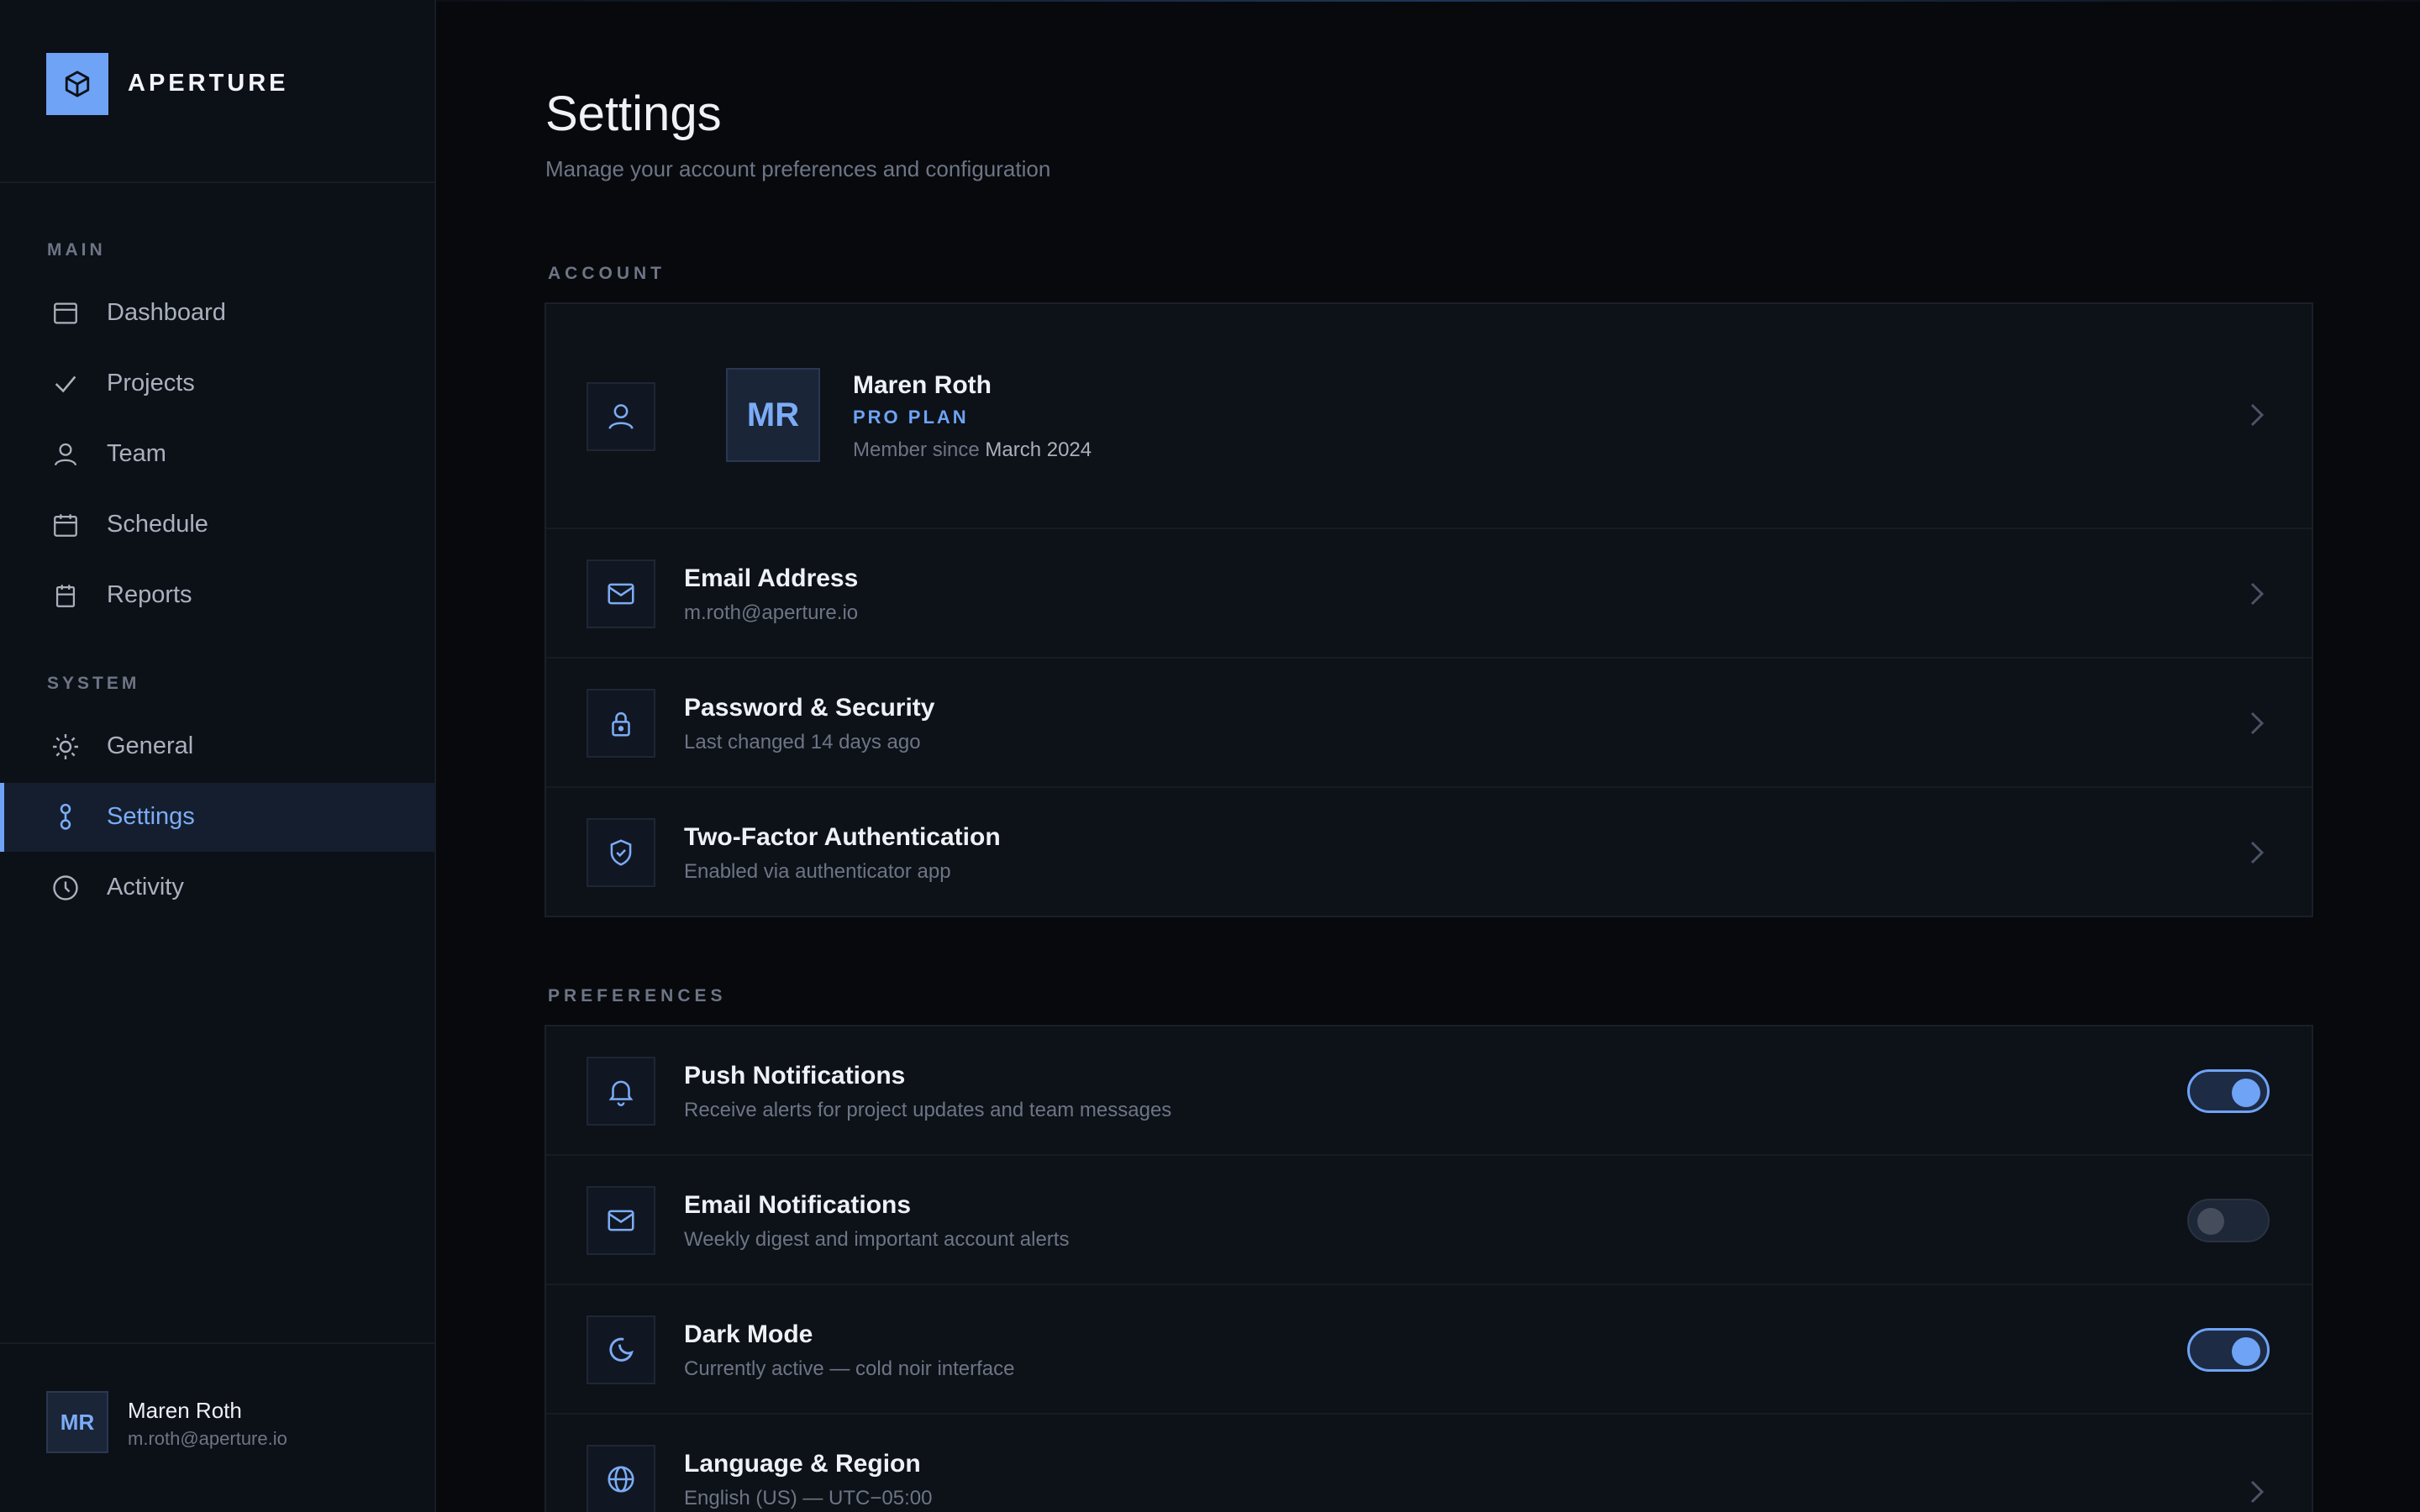 Image resolution: width=2420 pixels, height=1512 pixels. Describe the element at coordinates (771, 578) in the screenshot. I see `row-title: Email Address` at that location.